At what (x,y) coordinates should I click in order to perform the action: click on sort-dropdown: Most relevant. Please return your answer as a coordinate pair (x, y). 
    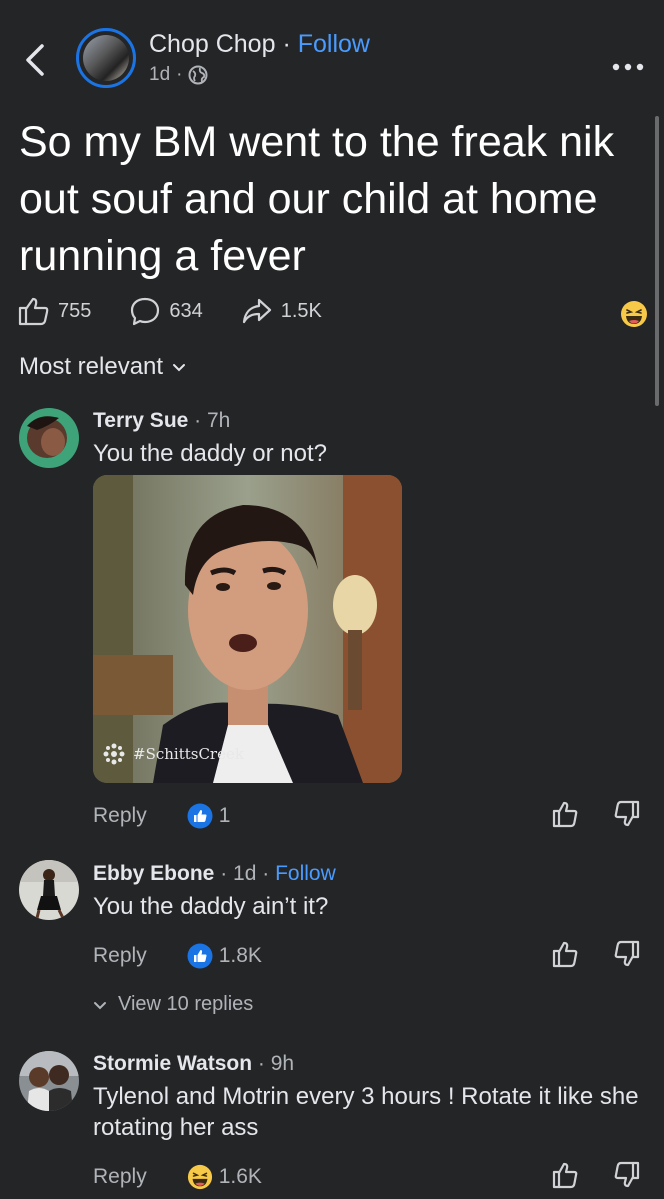
    Looking at the image, I should click on (103, 367).